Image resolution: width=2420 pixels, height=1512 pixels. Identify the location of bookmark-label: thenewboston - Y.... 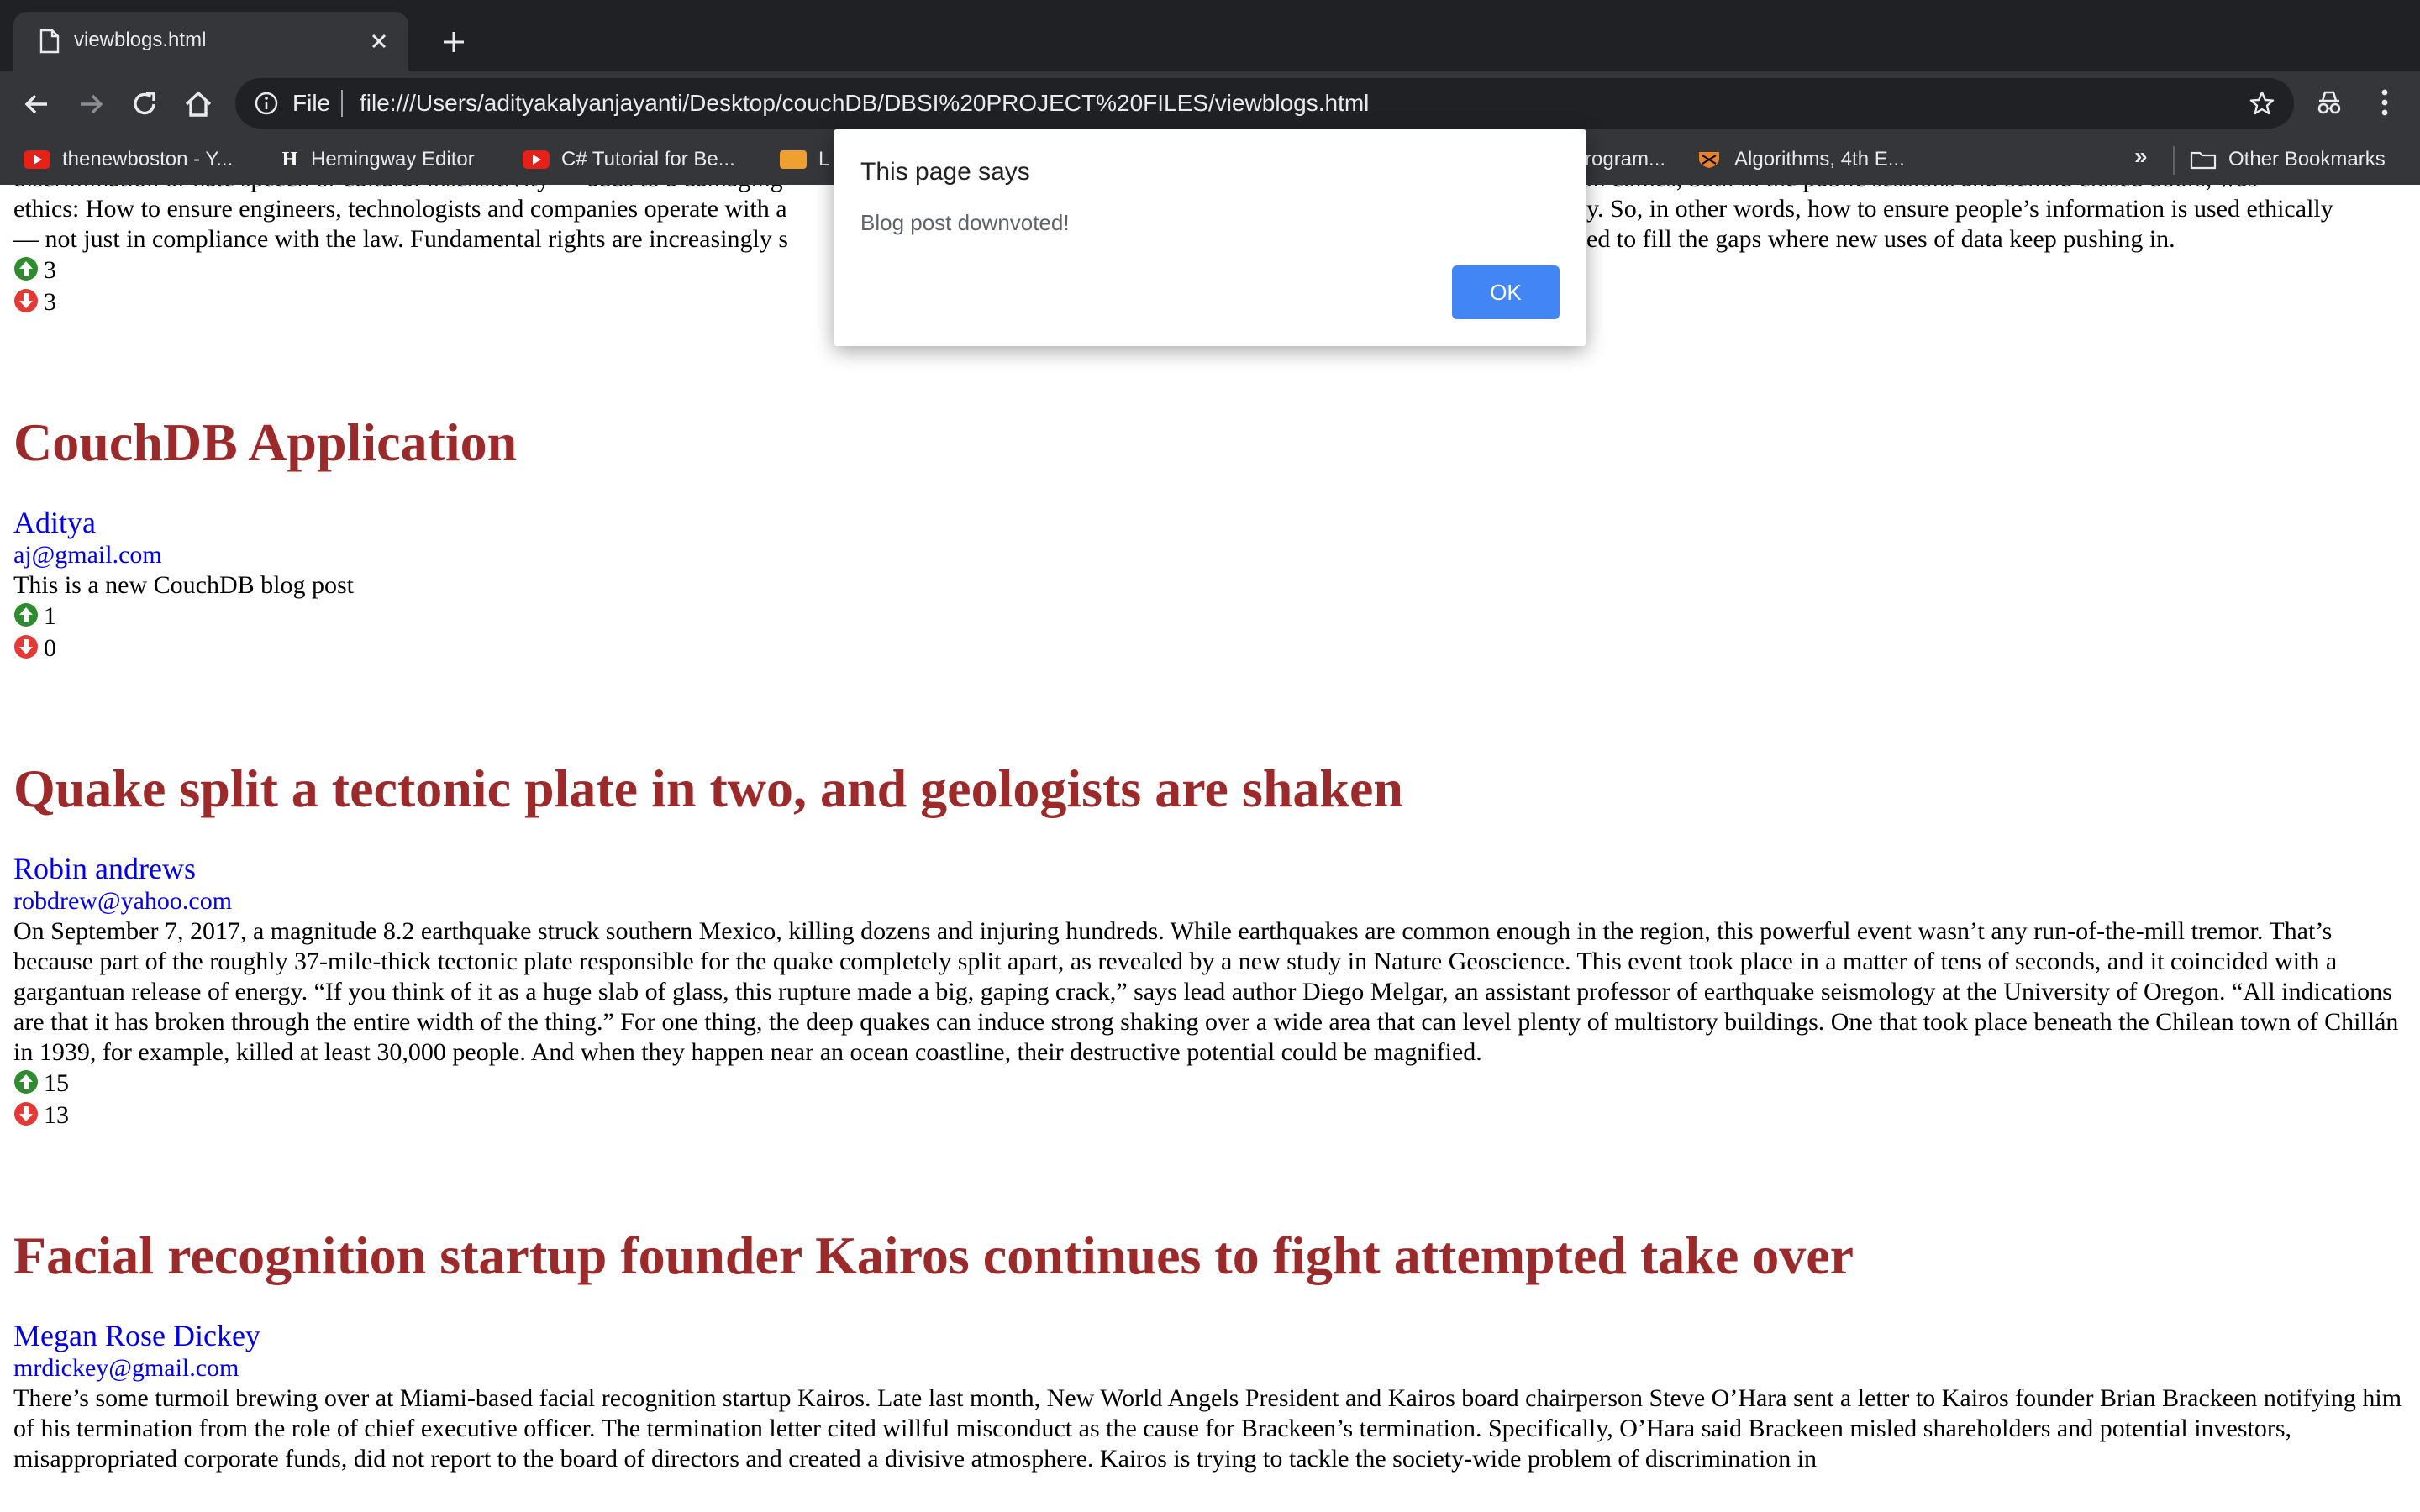
(148, 159).